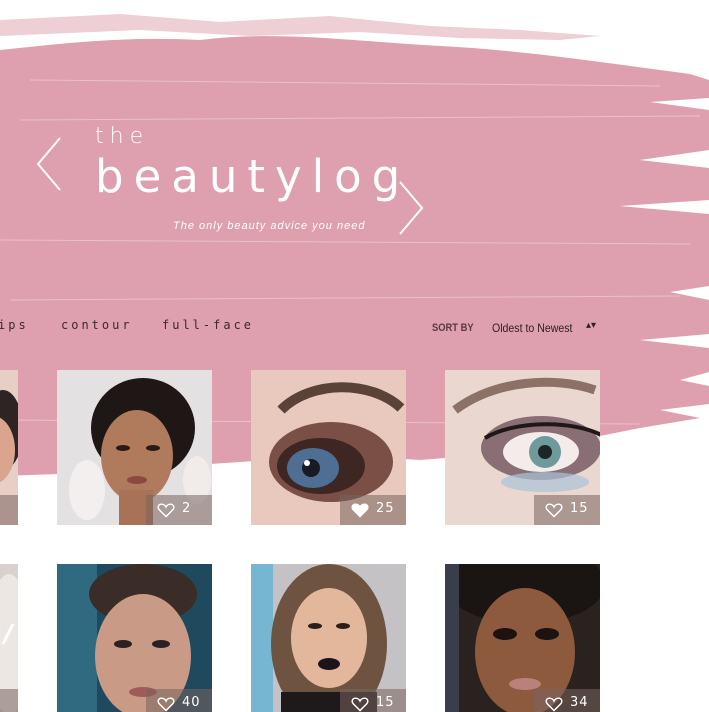 The height and width of the screenshot is (712, 709). Describe the element at coordinates (385, 508) in the screenshot. I see `likes-count: 25` at that location.